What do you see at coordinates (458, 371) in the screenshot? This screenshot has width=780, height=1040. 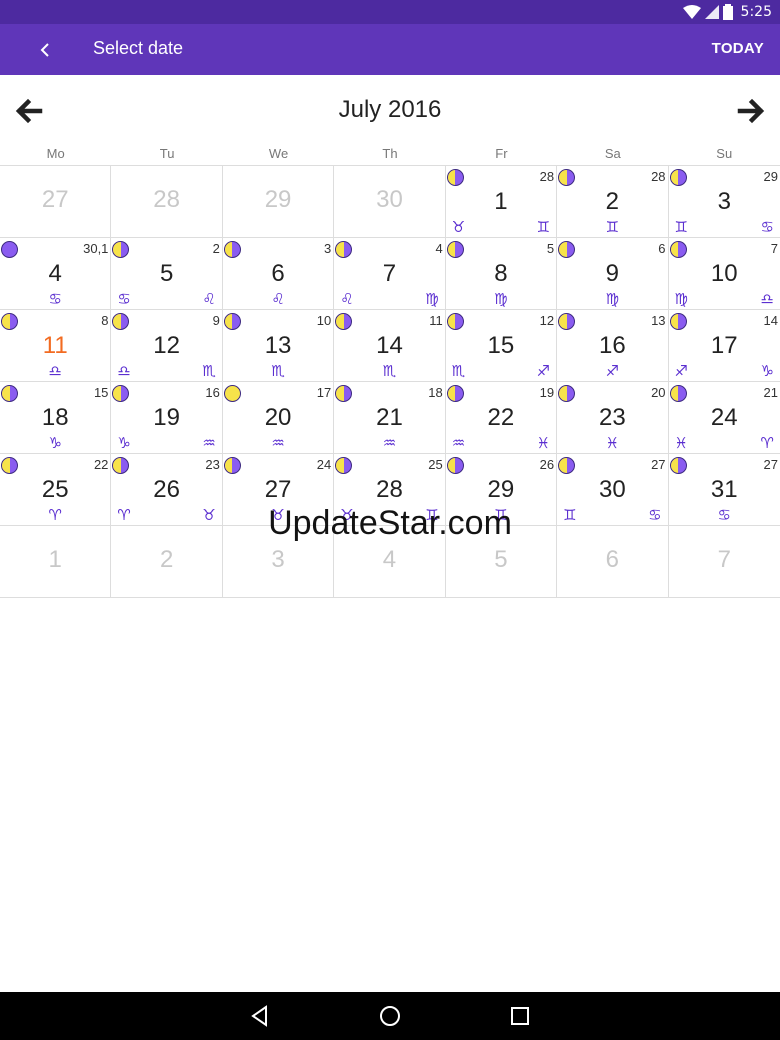 I see `zodiac-sign-icon: ♏` at bounding box center [458, 371].